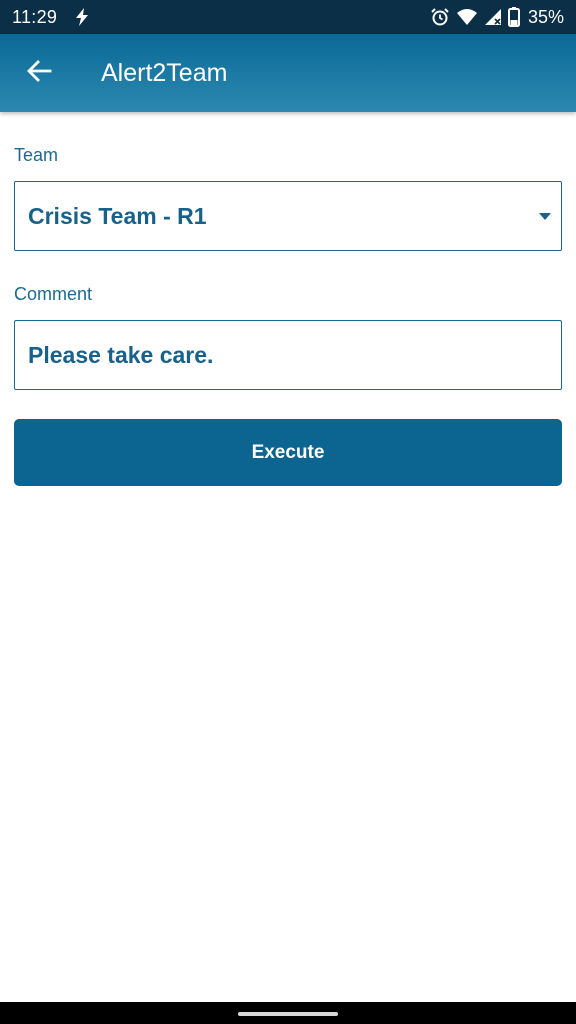 This screenshot has height=1024, width=576. I want to click on signal-icon, so click(493, 17).